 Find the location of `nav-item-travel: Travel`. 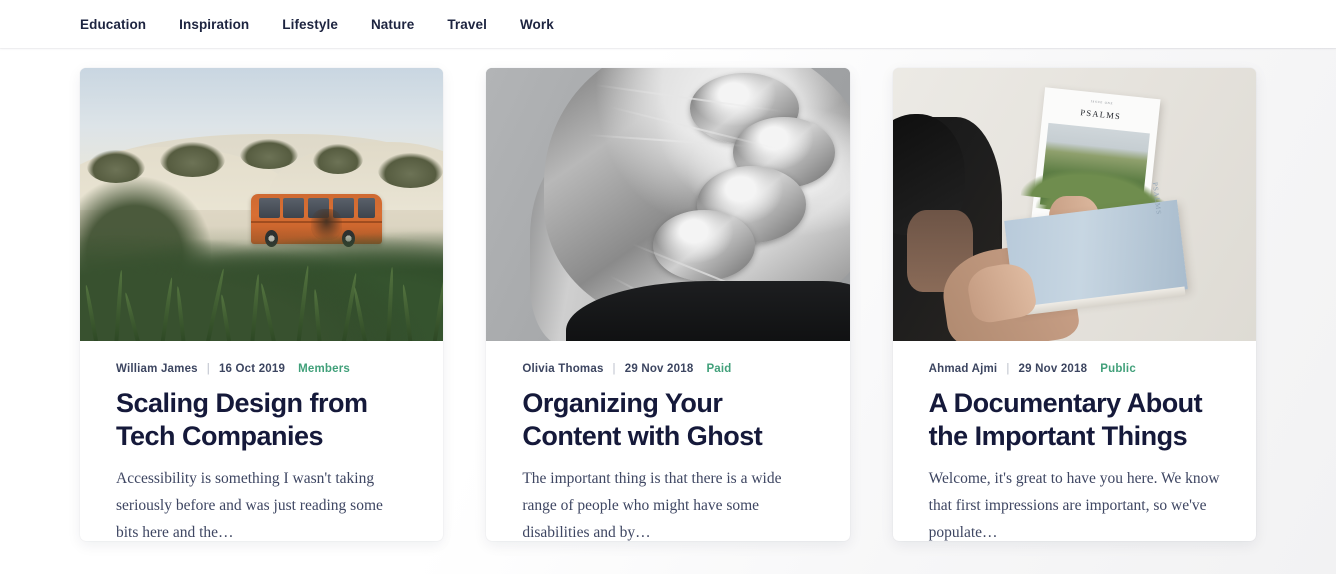

nav-item-travel: Travel is located at coordinates (467, 24).